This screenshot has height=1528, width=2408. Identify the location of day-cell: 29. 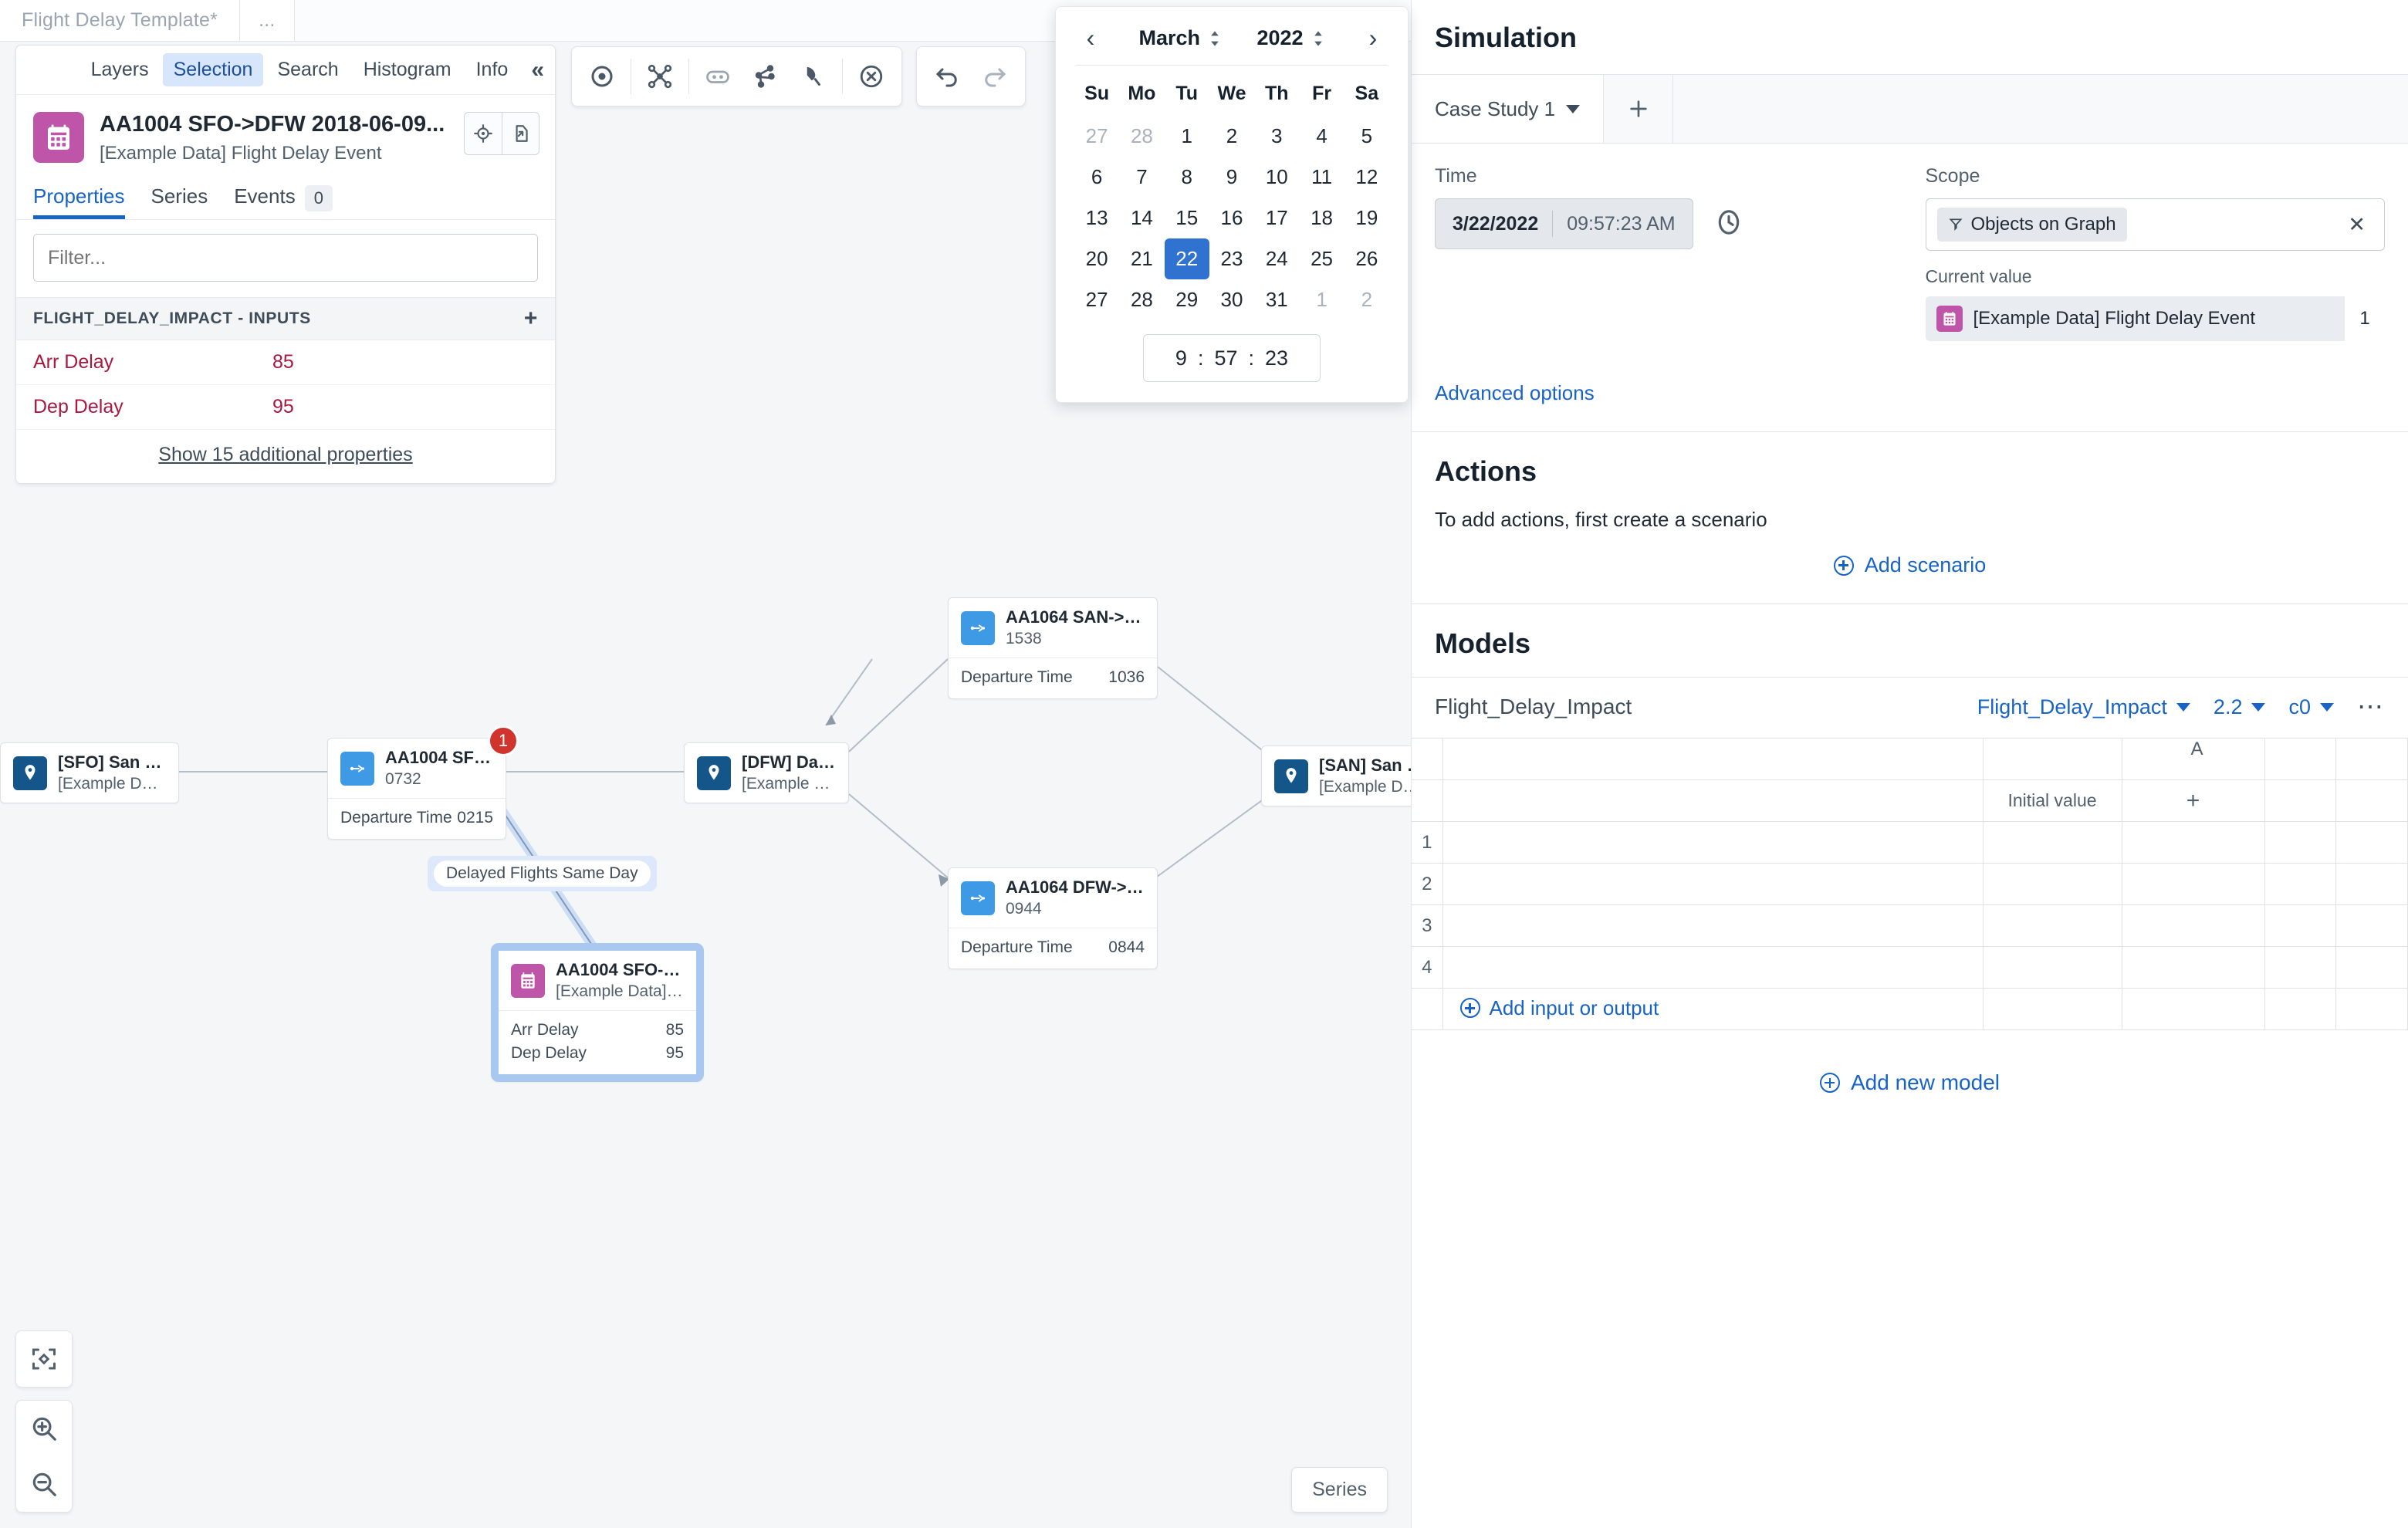
(1187, 299).